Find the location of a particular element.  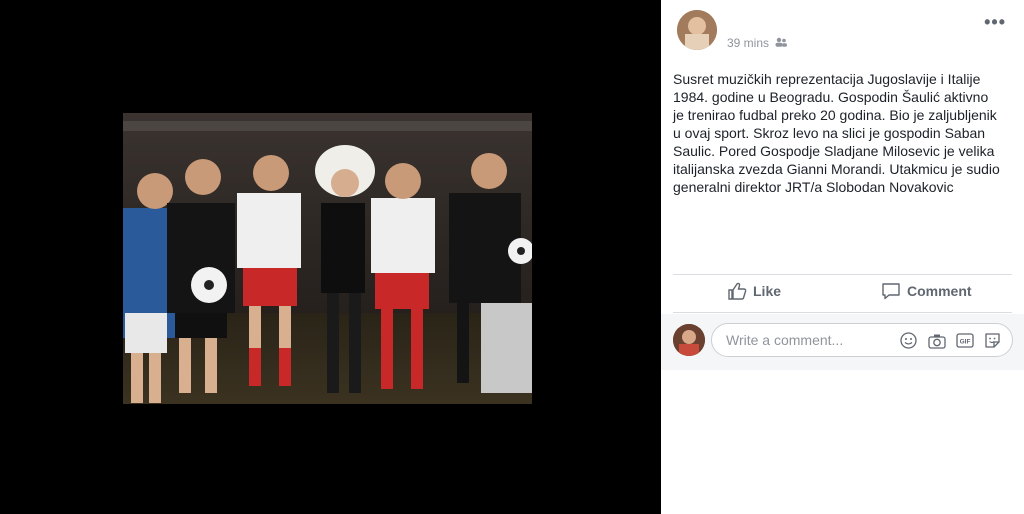

like-button: Like is located at coordinates (754, 291).